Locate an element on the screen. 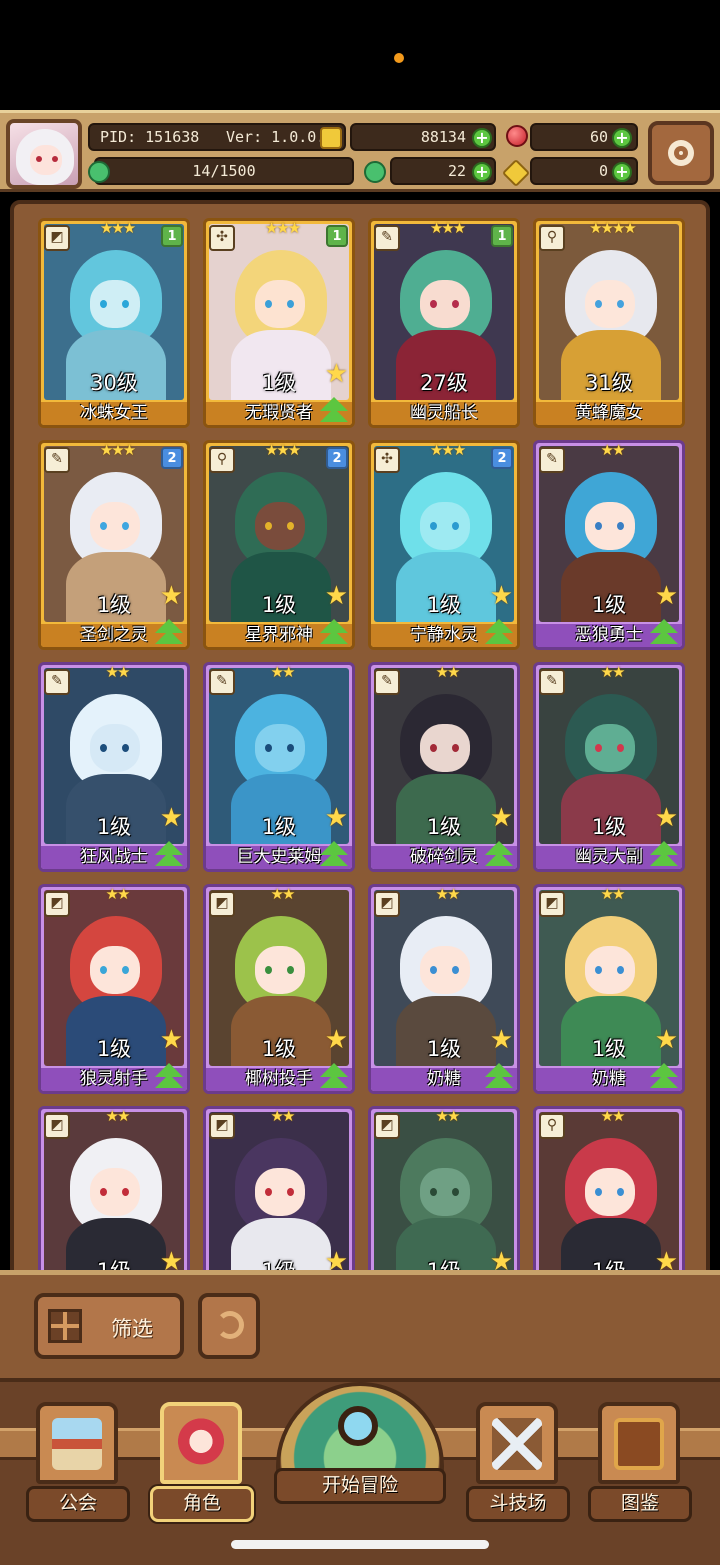  key-amount: 0 is located at coordinates (603, 171).